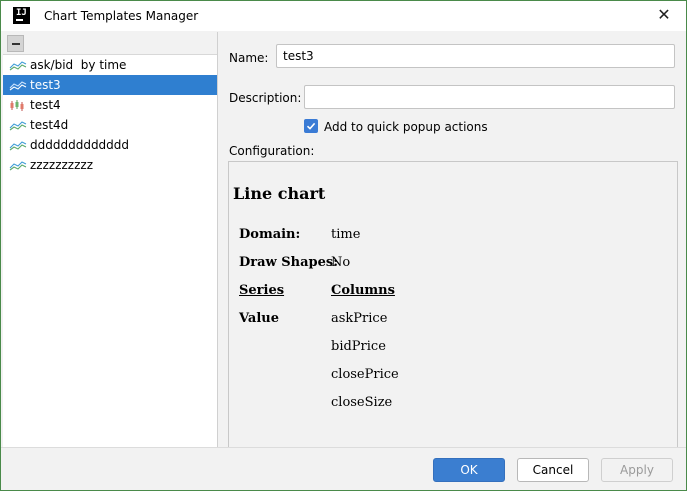 This screenshot has height=491, width=687. I want to click on description-label: Description:, so click(265, 98).